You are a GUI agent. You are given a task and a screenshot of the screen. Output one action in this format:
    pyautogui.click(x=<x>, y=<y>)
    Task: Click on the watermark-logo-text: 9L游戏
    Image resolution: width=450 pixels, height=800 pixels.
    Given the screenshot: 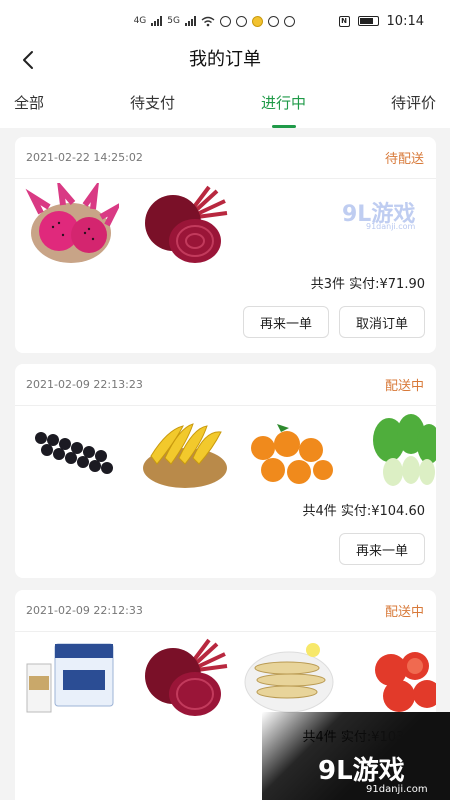 What is the action you would take?
    pyautogui.click(x=361, y=771)
    